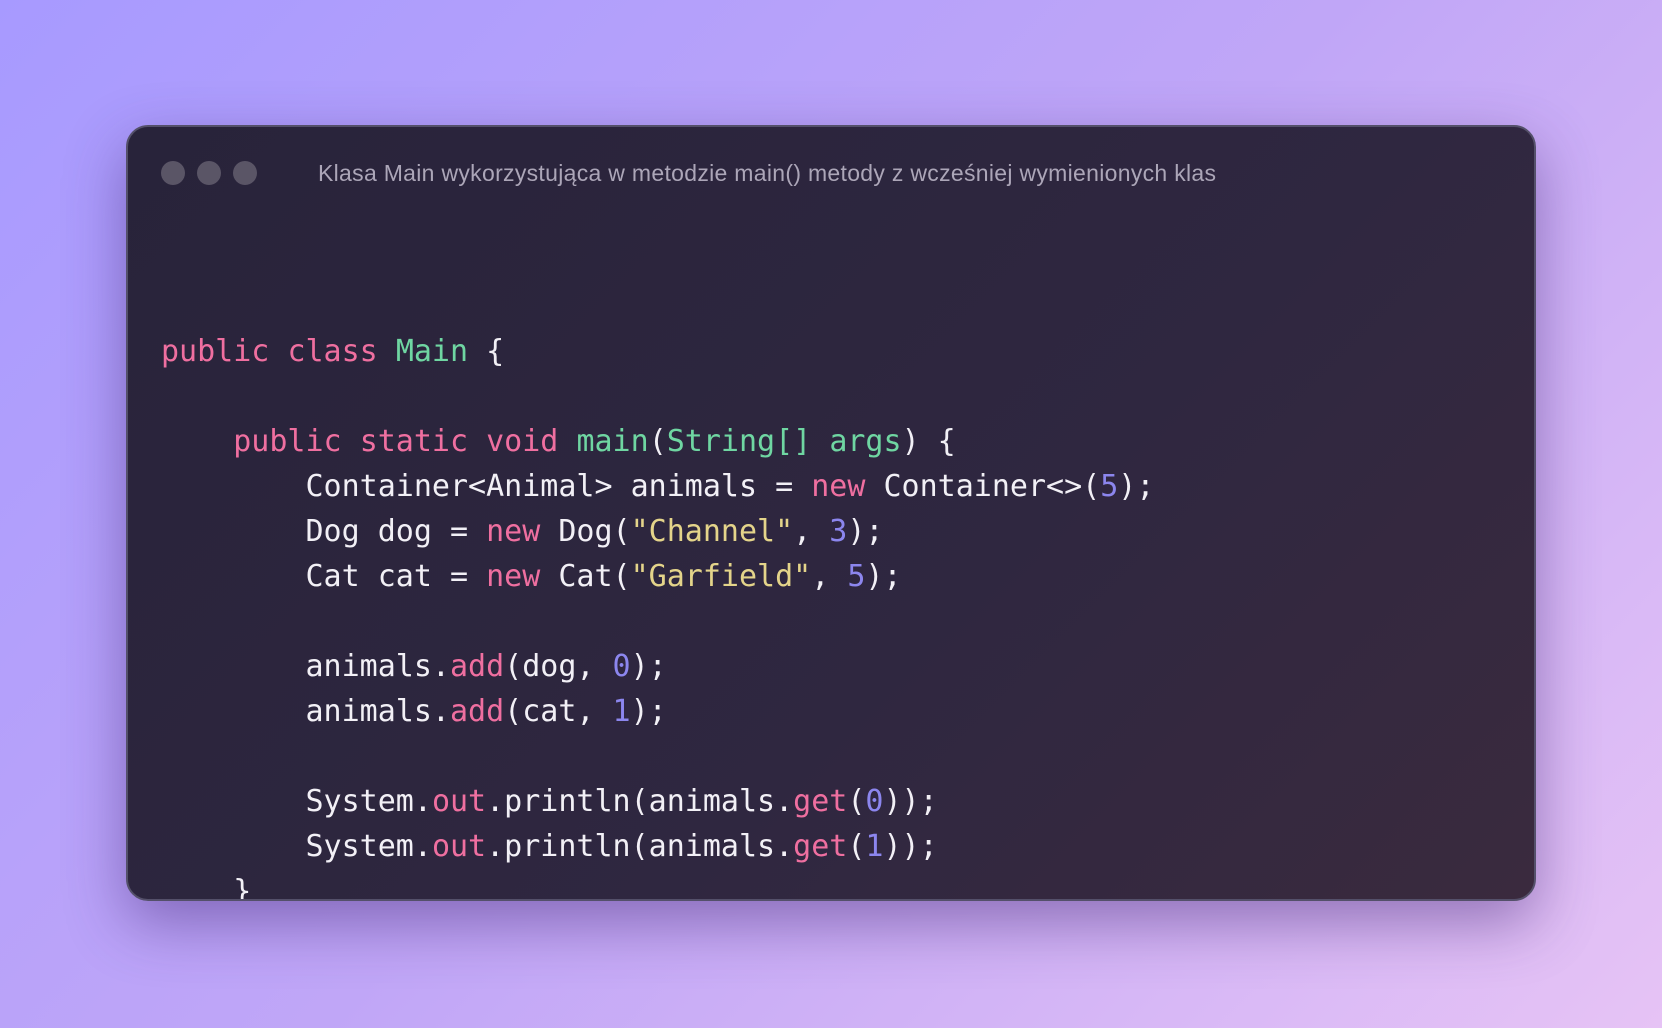 This screenshot has height=1028, width=1662. I want to click on code-text: Container<Animal> animals =, so click(486, 486).